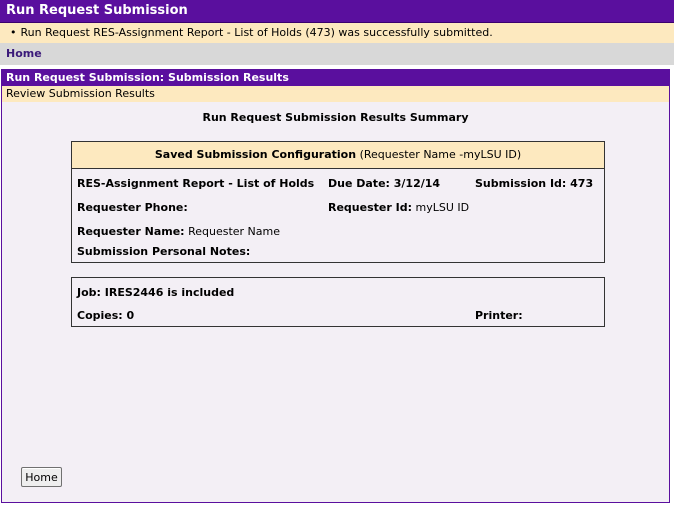 Image resolution: width=674 pixels, height=508 pixels. What do you see at coordinates (156, 292) in the screenshot?
I see `job-included: Job: IRES2446 is included` at bounding box center [156, 292].